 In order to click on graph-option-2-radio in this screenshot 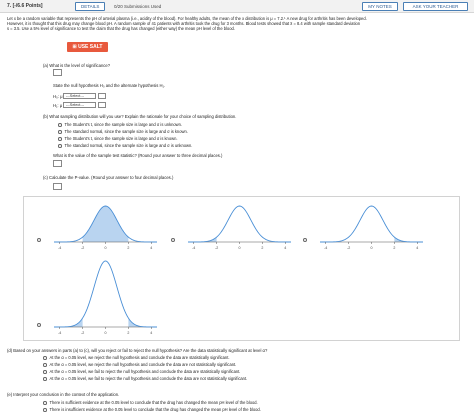, I will do `click(173, 240)`.